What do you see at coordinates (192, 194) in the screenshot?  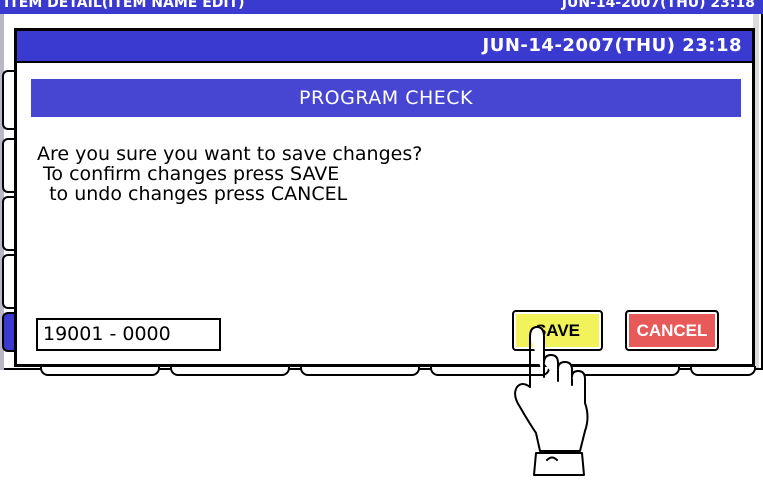 I see `message-line: to undo changes press CANCEL` at bounding box center [192, 194].